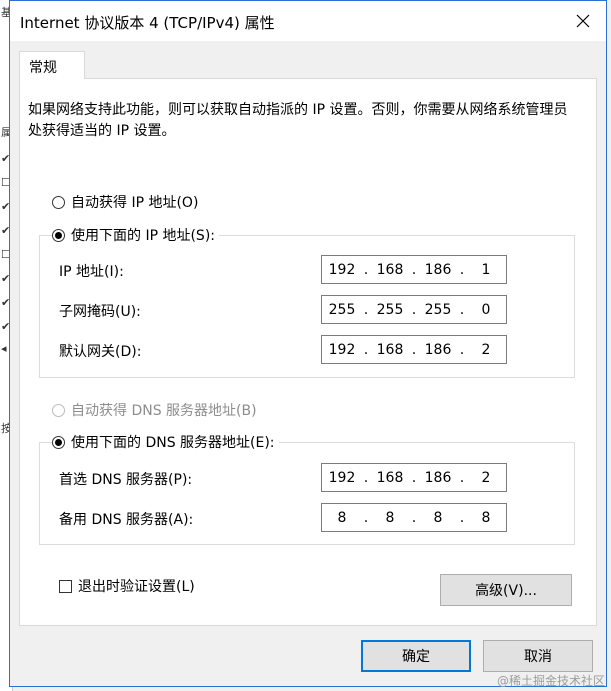 Image resolution: width=611 pixels, height=691 pixels. Describe the element at coordinates (414, 477) in the screenshot. I see `preferred-dns-field: 192. 168. 186. 2` at that location.